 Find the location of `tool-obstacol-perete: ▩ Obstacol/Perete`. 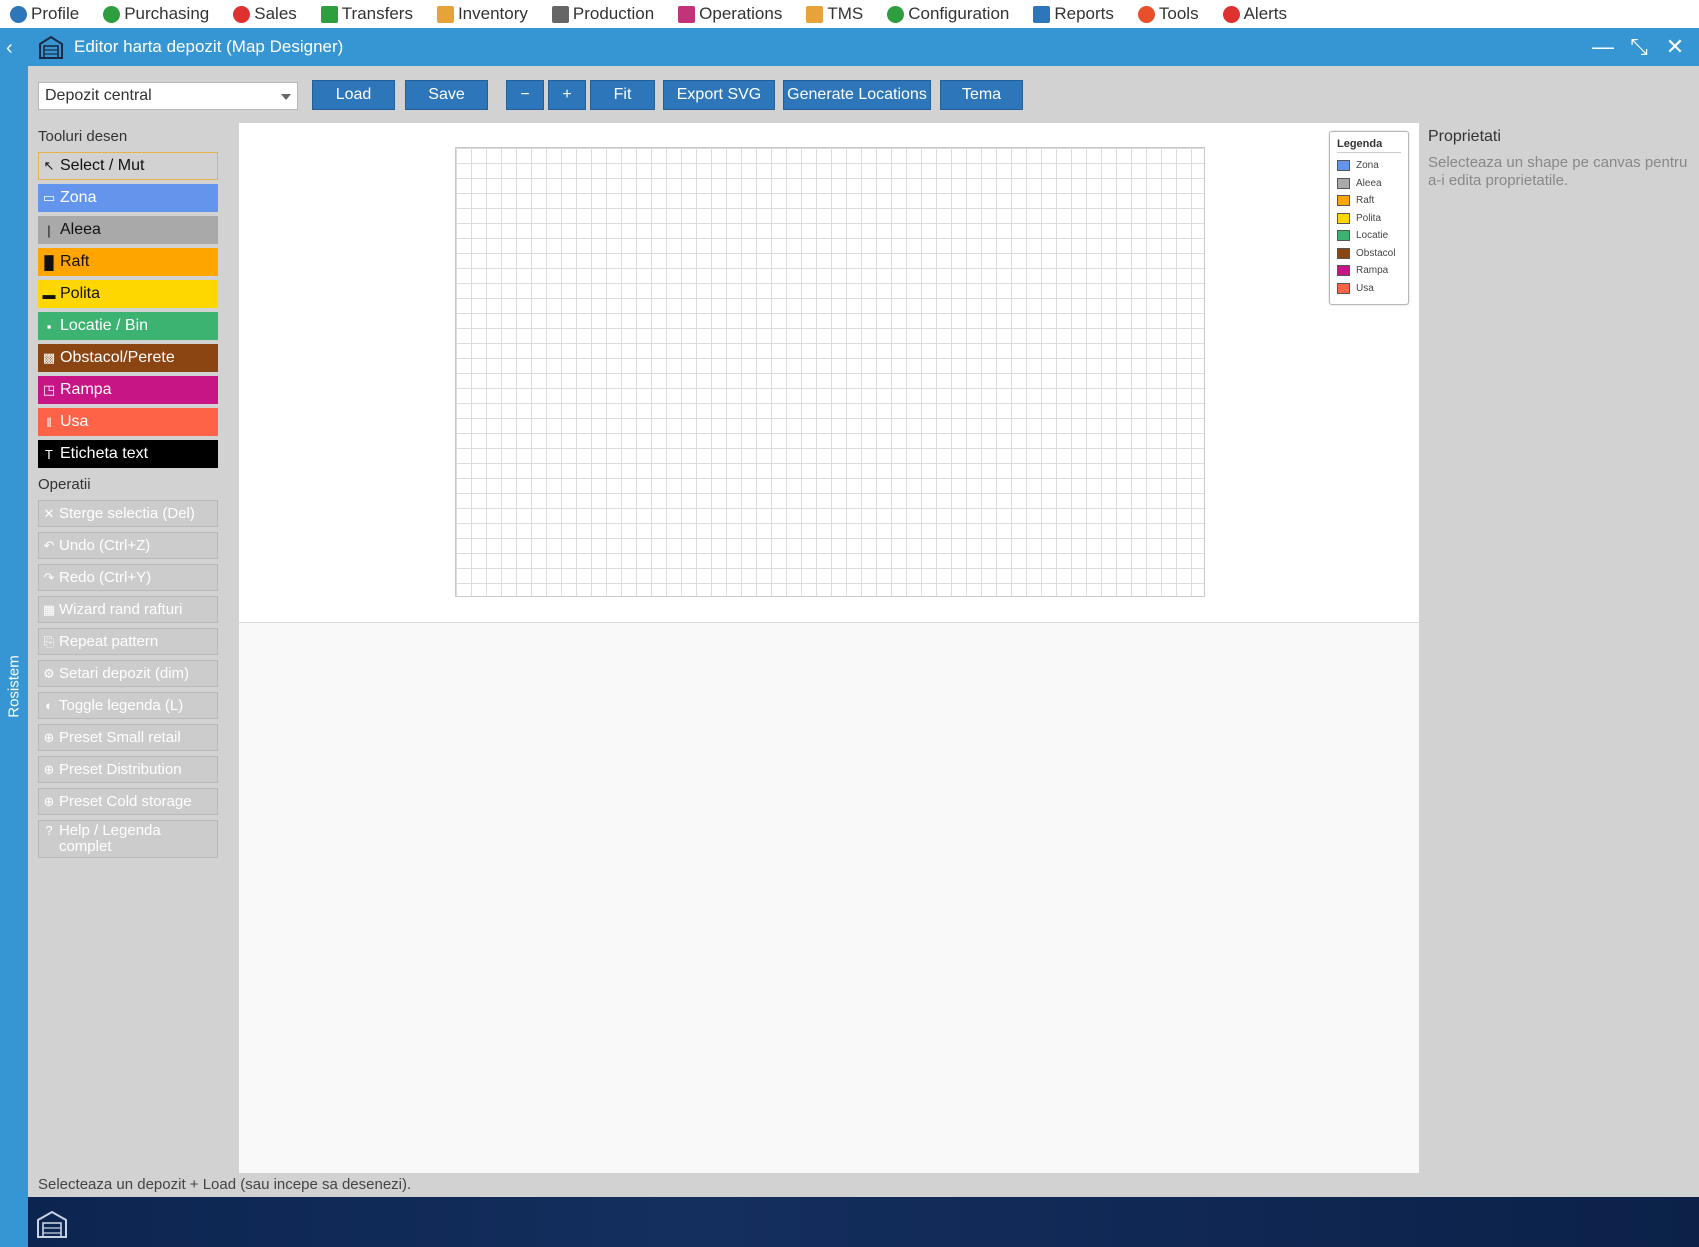

tool-obstacol-perete: ▩ Obstacol/Perete is located at coordinates (128, 358).